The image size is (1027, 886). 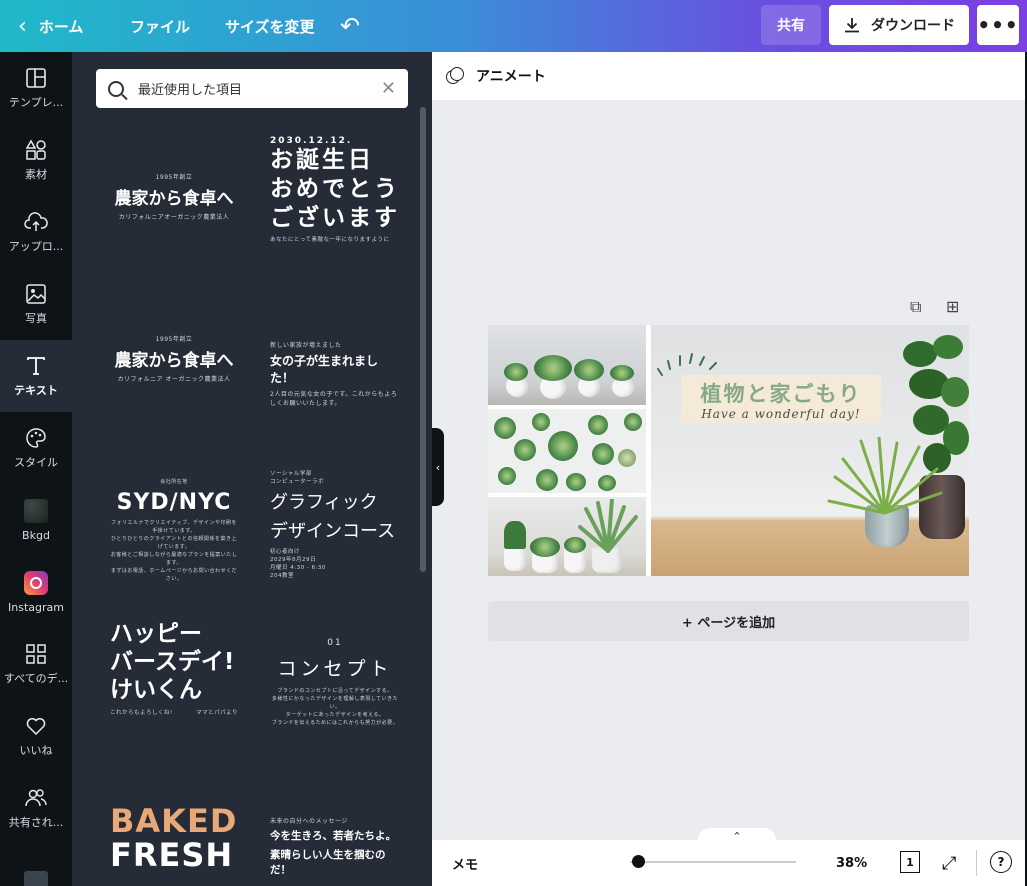 I want to click on photo-icon, so click(x=36, y=293).